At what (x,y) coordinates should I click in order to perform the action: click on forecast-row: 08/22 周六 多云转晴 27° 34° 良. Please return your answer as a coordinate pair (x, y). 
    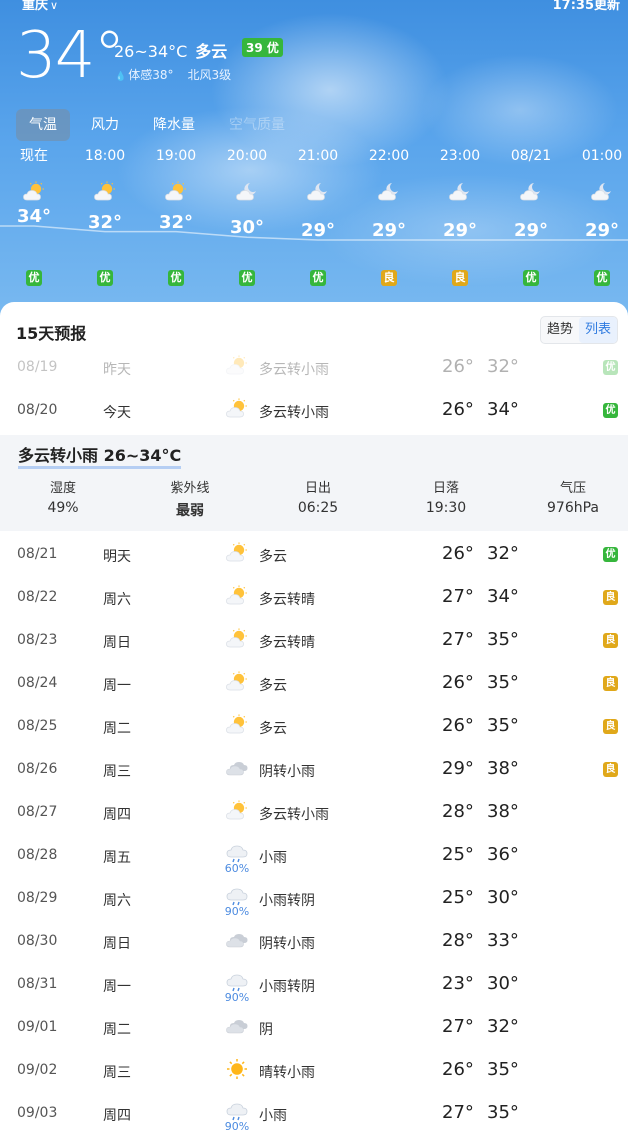
    Looking at the image, I should click on (314, 597).